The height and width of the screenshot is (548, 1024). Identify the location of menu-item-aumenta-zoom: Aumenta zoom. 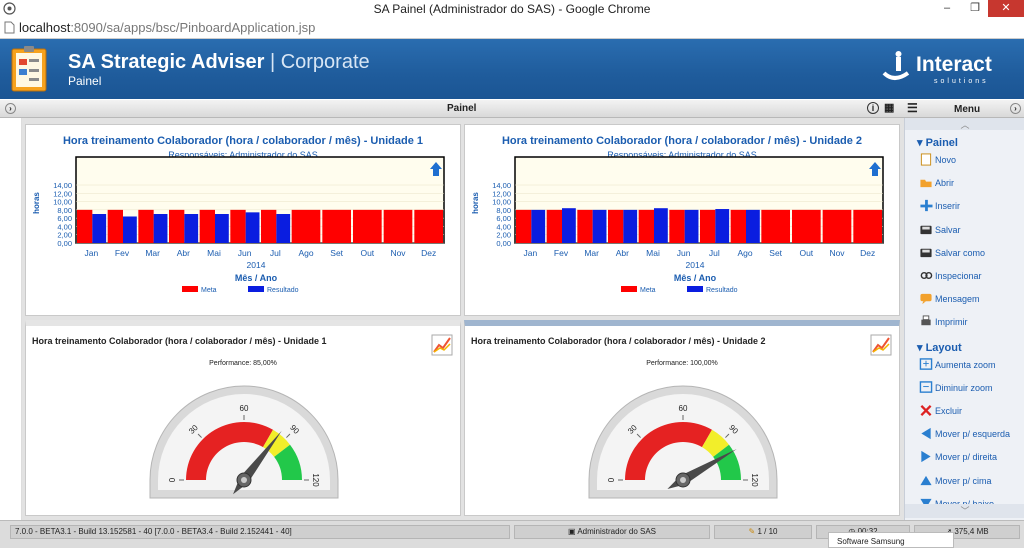
(965, 365).